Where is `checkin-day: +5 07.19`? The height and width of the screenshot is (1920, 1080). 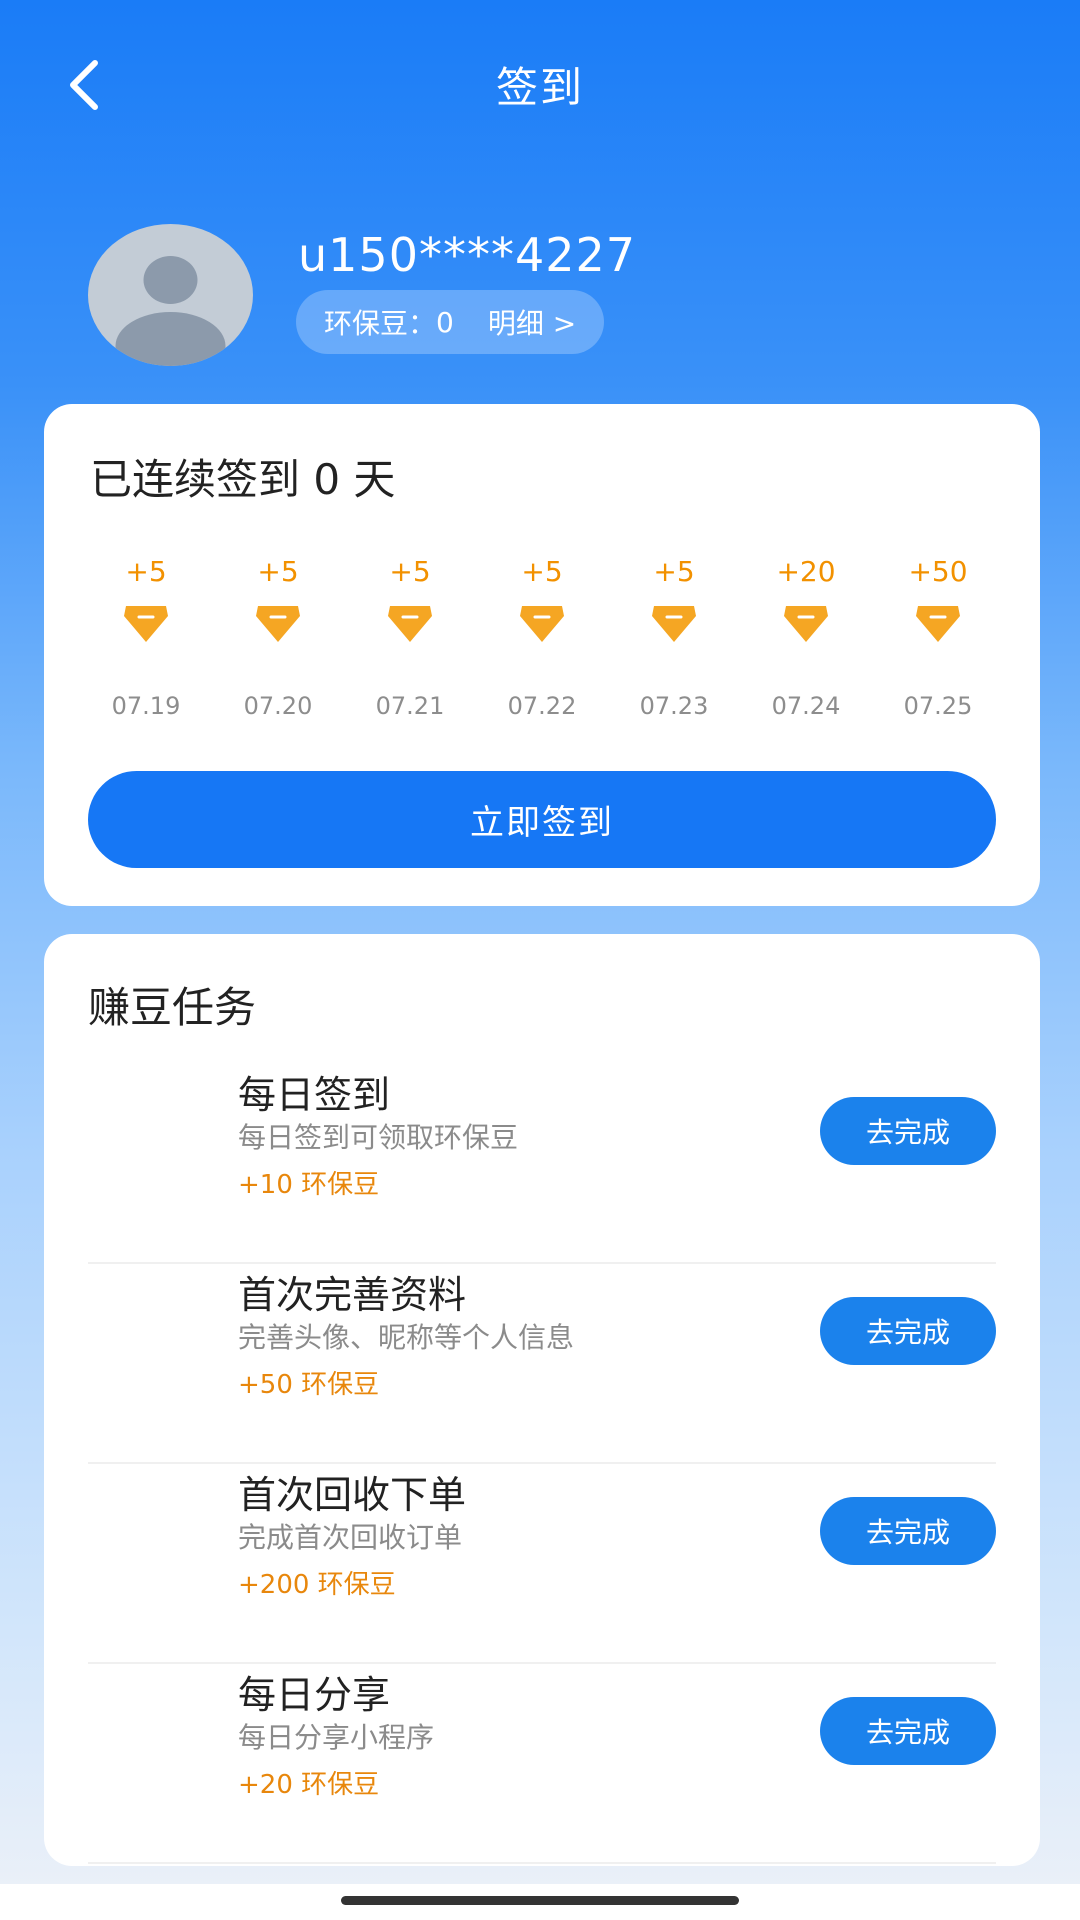
checkin-day: +5 07.19 is located at coordinates (146, 637).